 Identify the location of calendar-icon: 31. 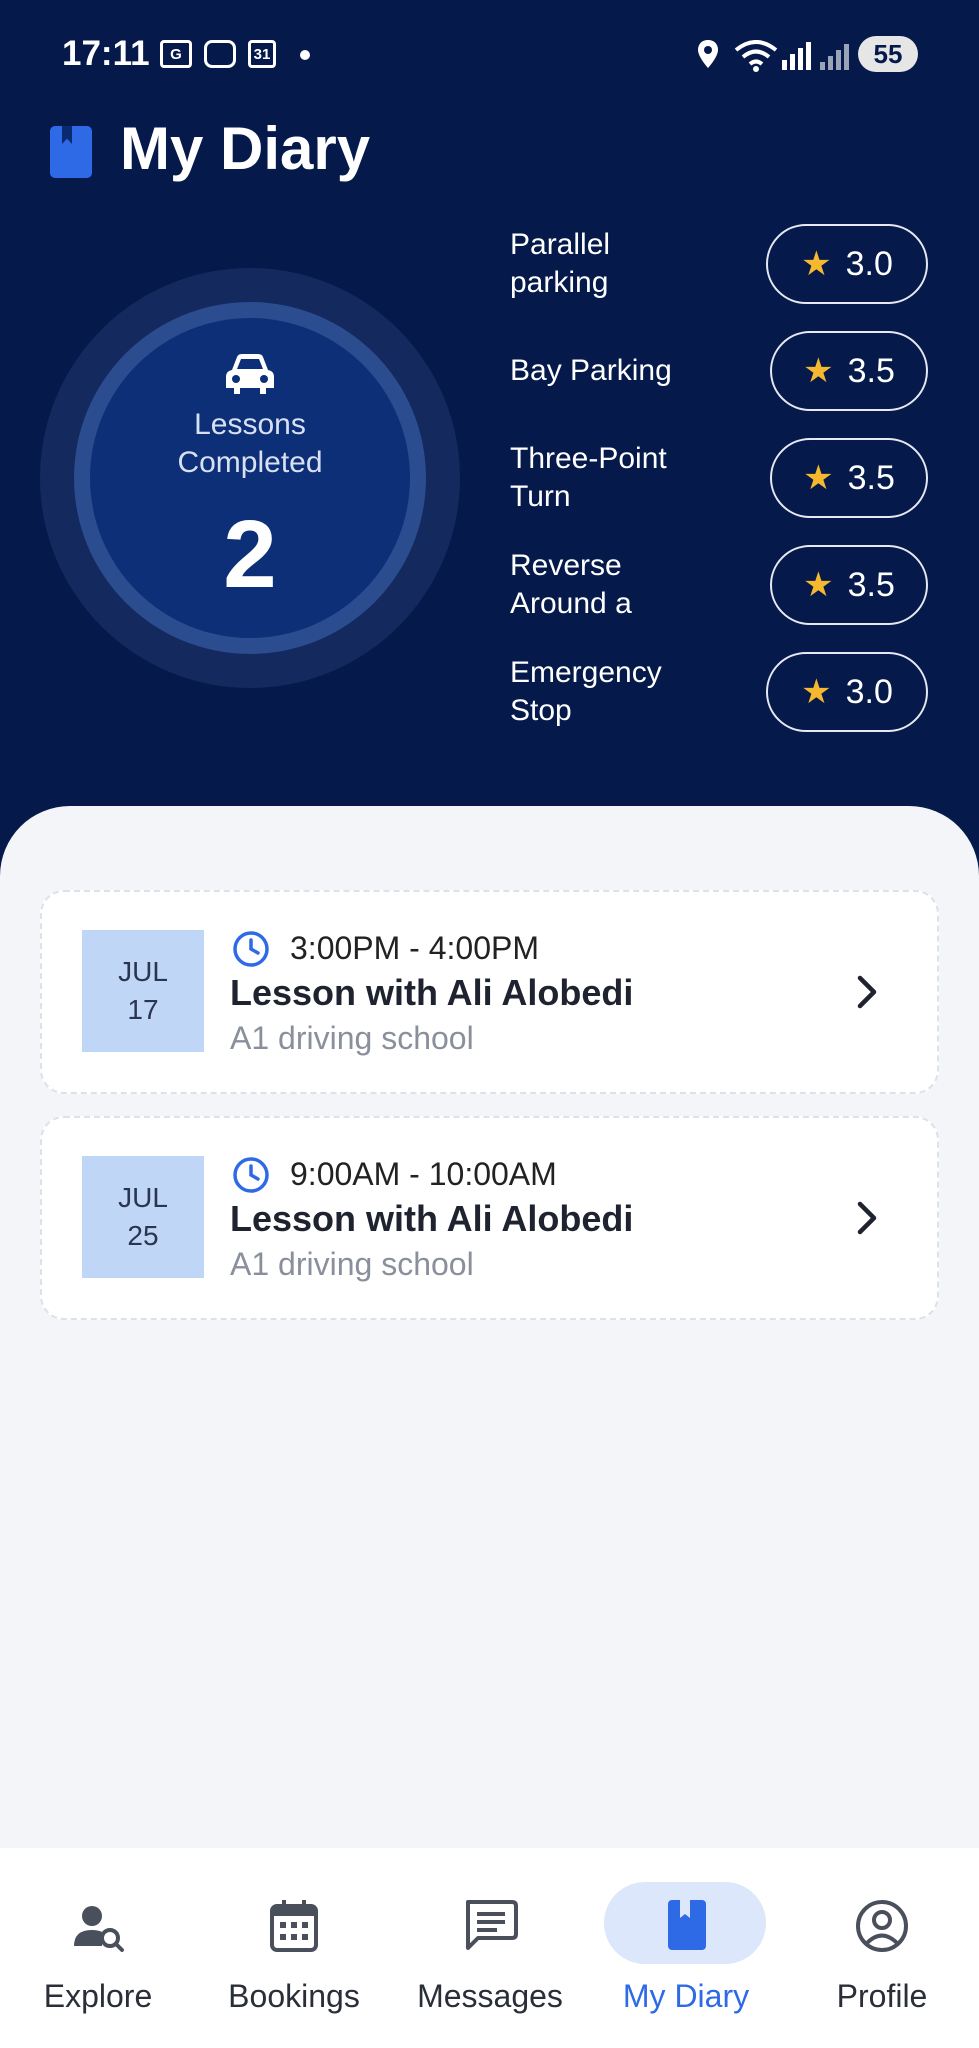
(262, 54).